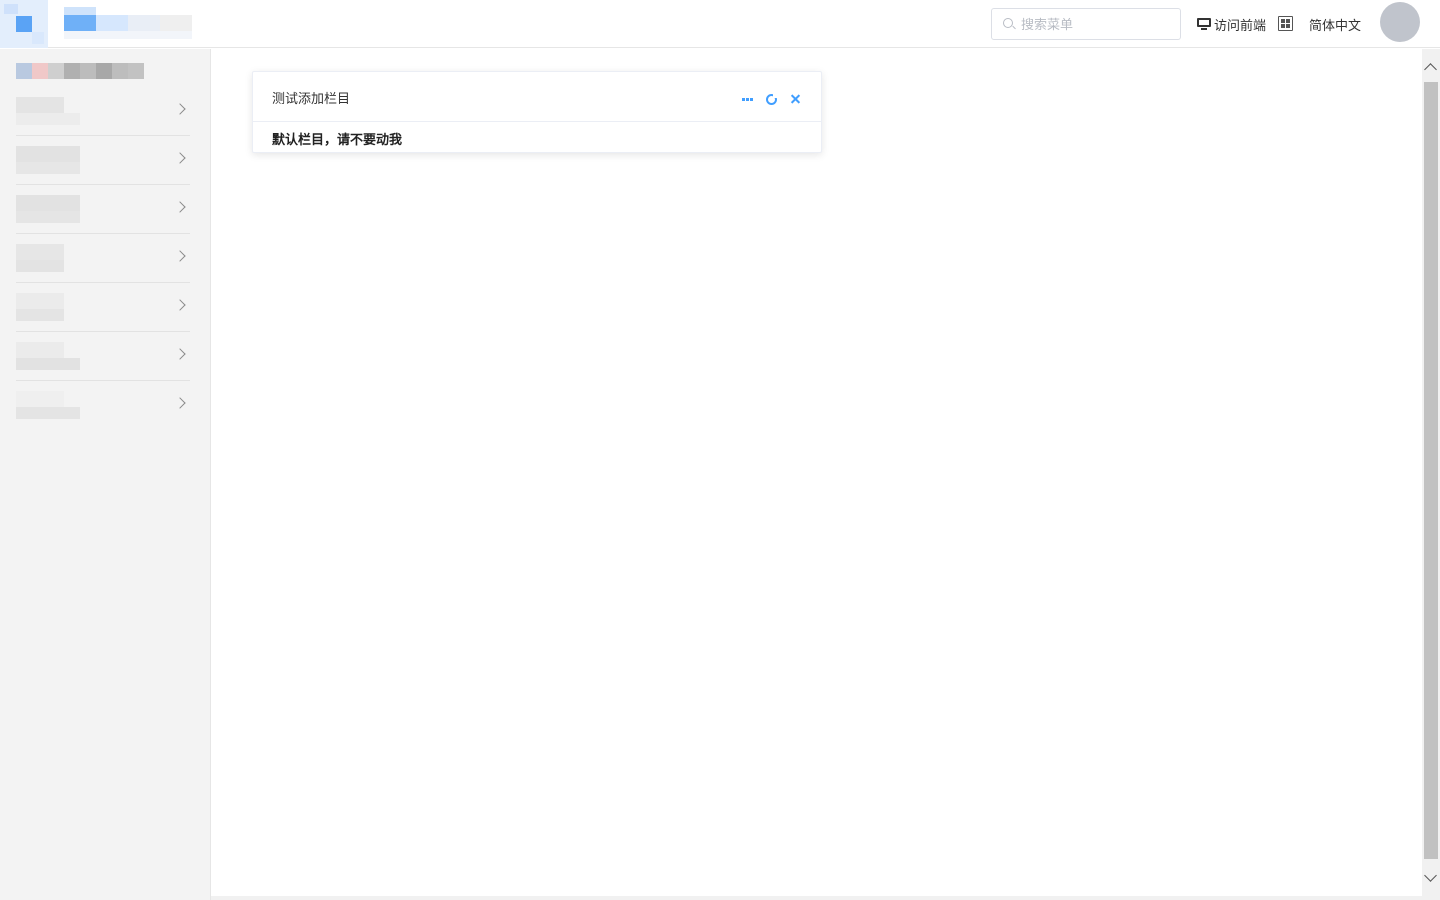  What do you see at coordinates (537, 97) in the screenshot?
I see `card-header: 测试添加栏目` at bounding box center [537, 97].